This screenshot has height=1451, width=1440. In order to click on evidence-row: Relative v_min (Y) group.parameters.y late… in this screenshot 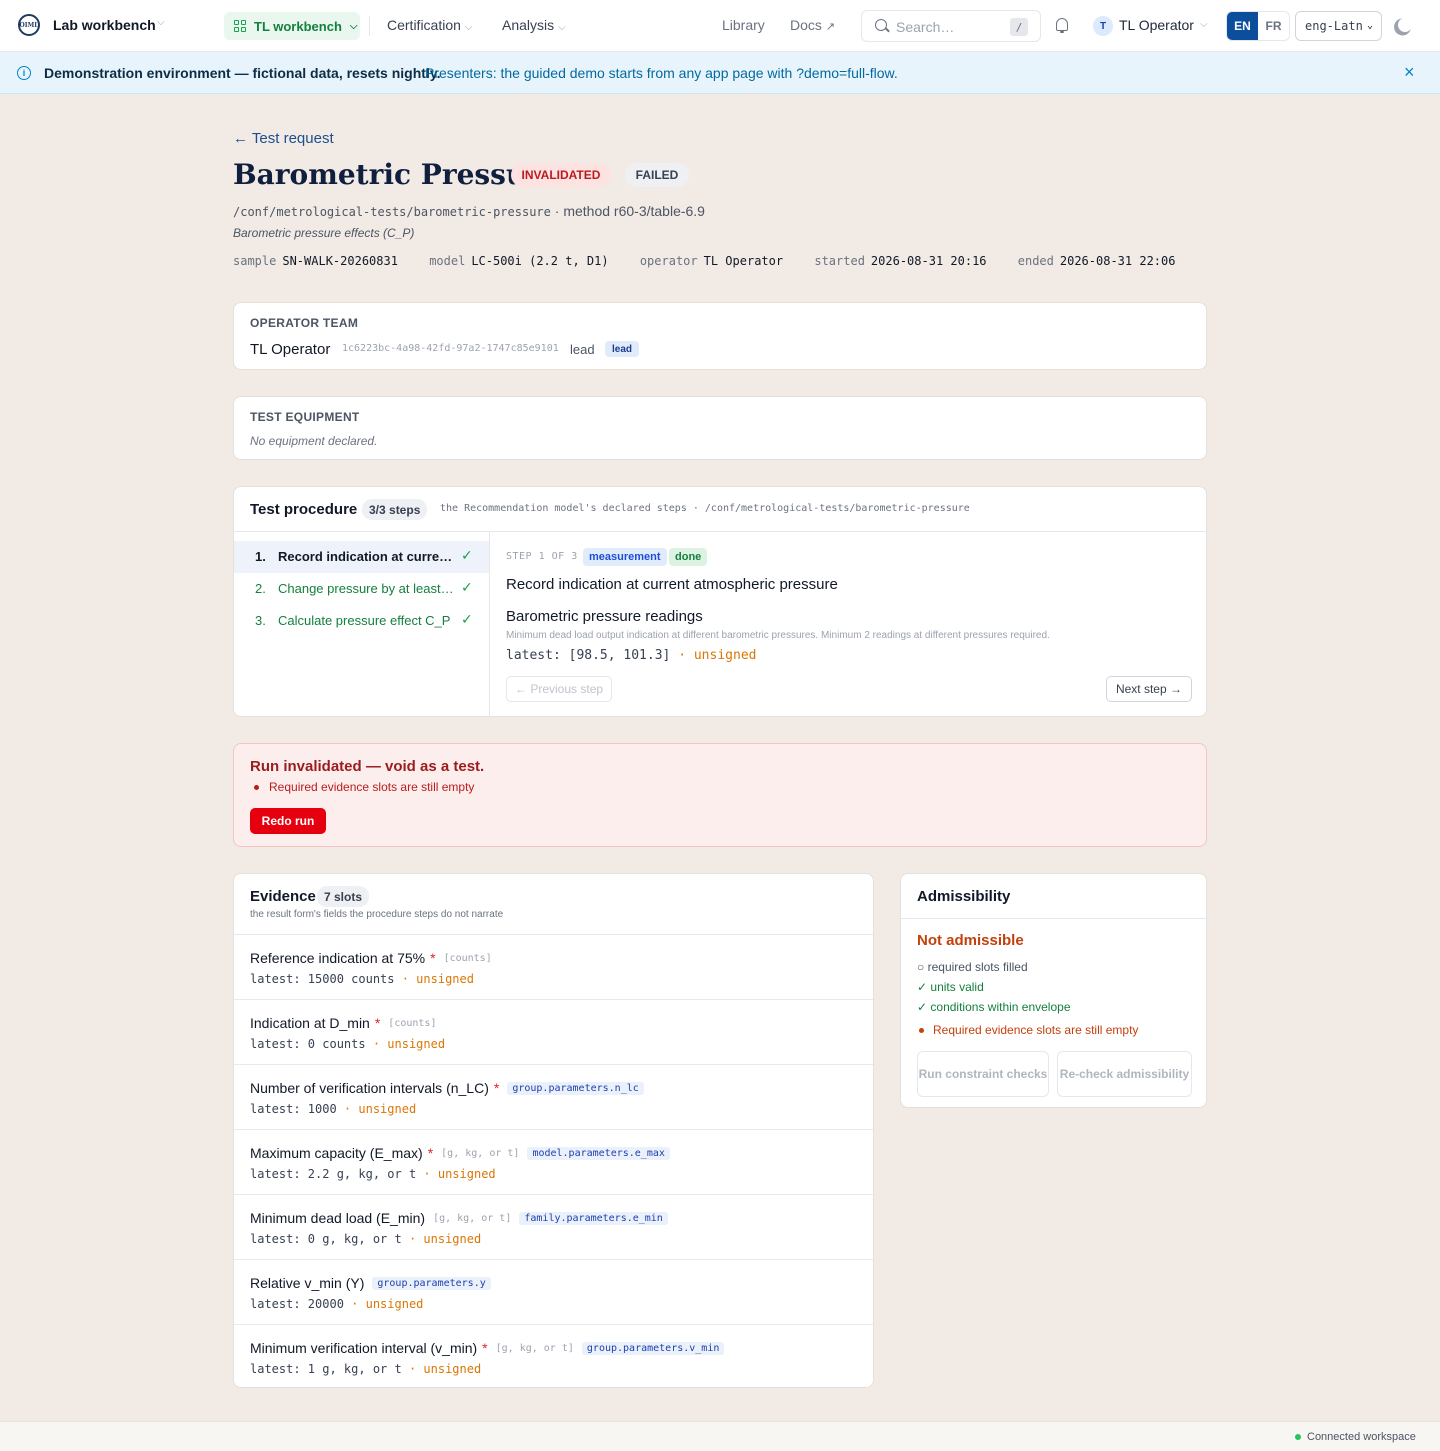, I will do `click(553, 1292)`.